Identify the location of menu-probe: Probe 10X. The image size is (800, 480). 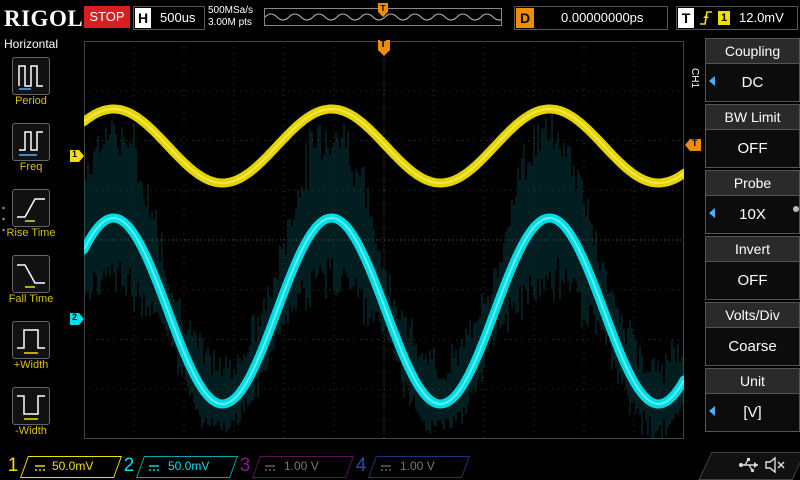
(752, 202).